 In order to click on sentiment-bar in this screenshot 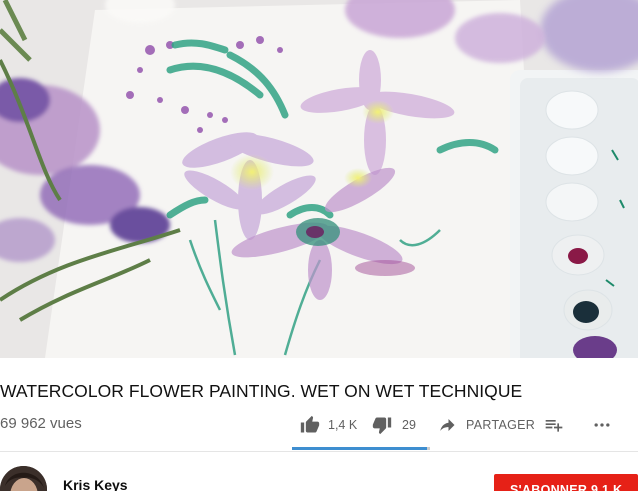, I will do `click(361, 448)`.